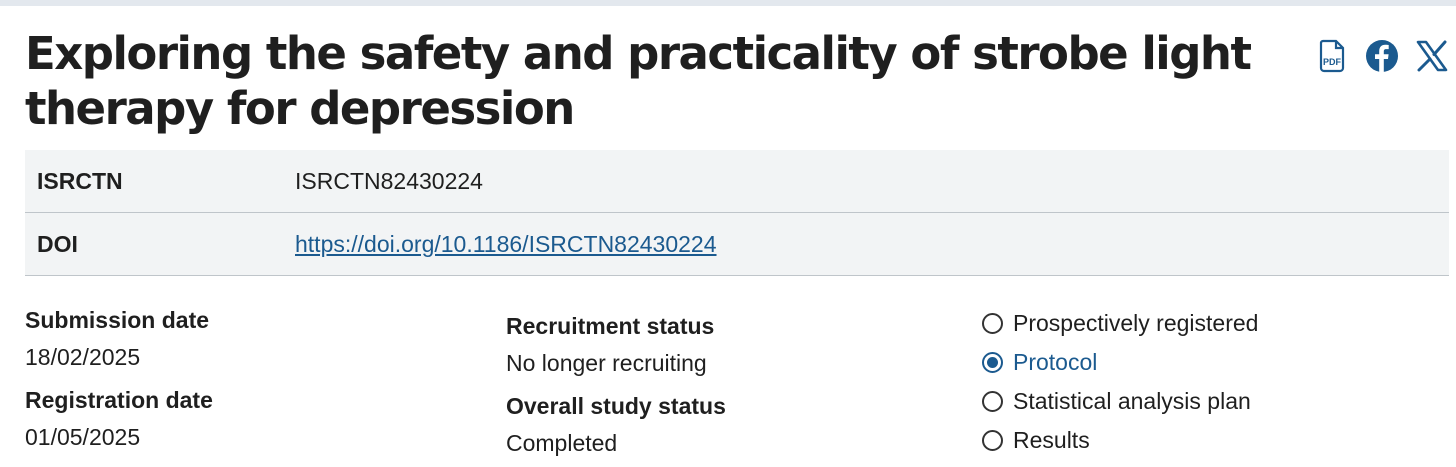 This screenshot has width=1456, height=467. Describe the element at coordinates (616, 406) in the screenshot. I see `overall-status-label: Overall study status` at that location.